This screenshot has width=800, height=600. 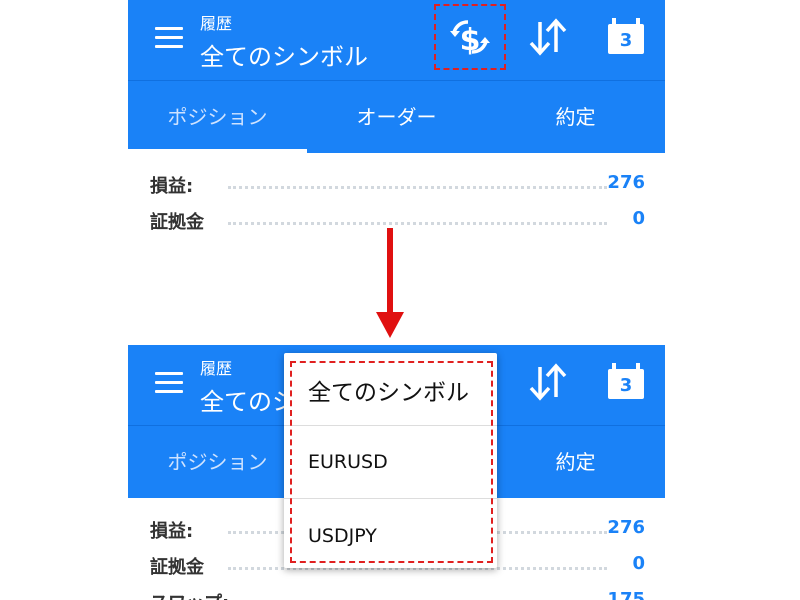 What do you see at coordinates (390, 325) in the screenshot?
I see `transition-arrow-head` at bounding box center [390, 325].